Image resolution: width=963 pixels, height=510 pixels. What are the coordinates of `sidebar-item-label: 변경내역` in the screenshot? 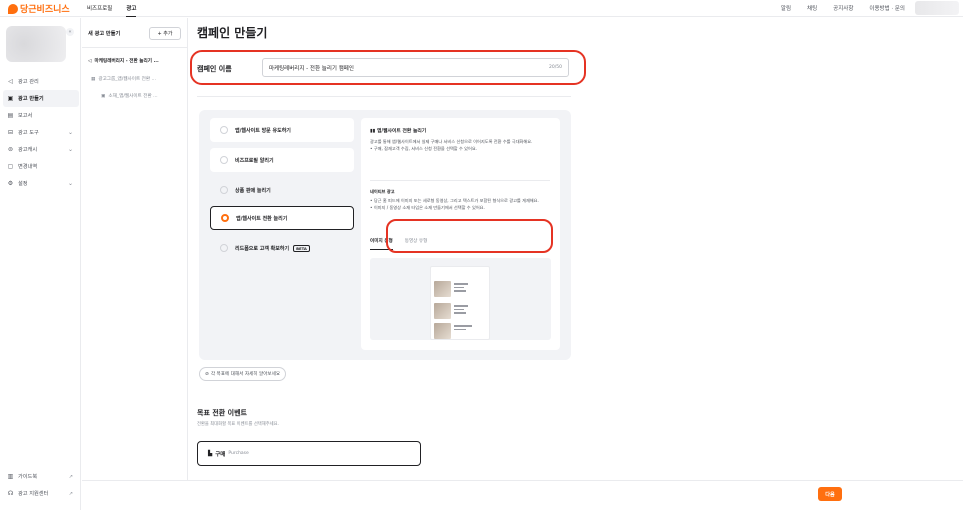 It's located at (28, 167).